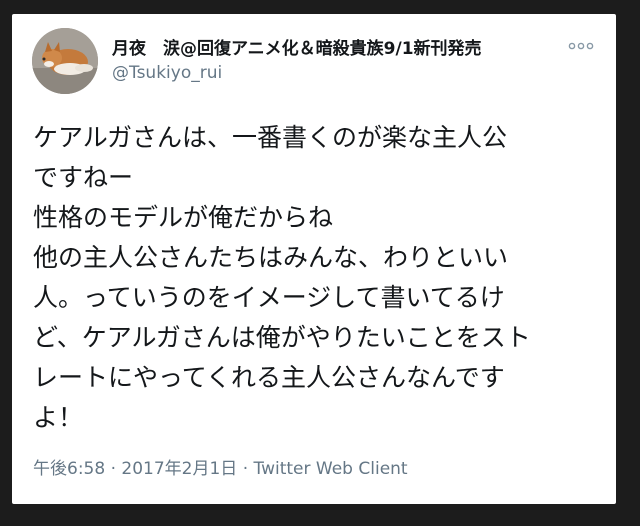 The image size is (640, 526). Describe the element at coordinates (167, 73) in the screenshot. I see `user-handle: @Tsukiyo_rui` at that location.